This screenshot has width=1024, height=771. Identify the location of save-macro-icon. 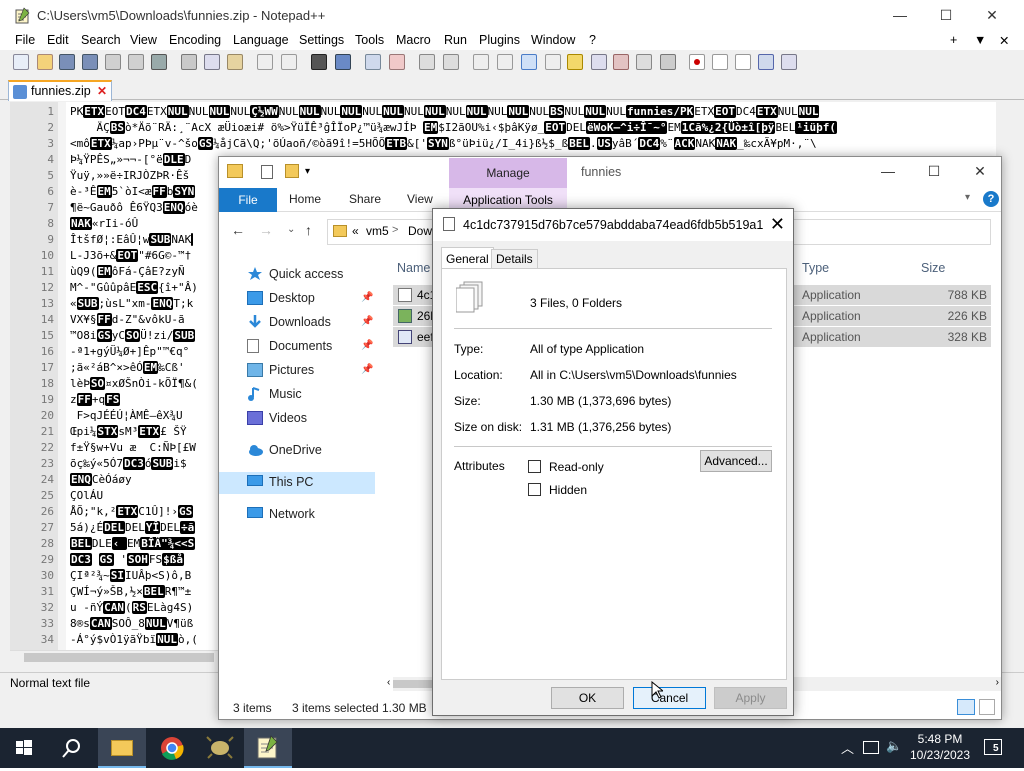
(789, 62).